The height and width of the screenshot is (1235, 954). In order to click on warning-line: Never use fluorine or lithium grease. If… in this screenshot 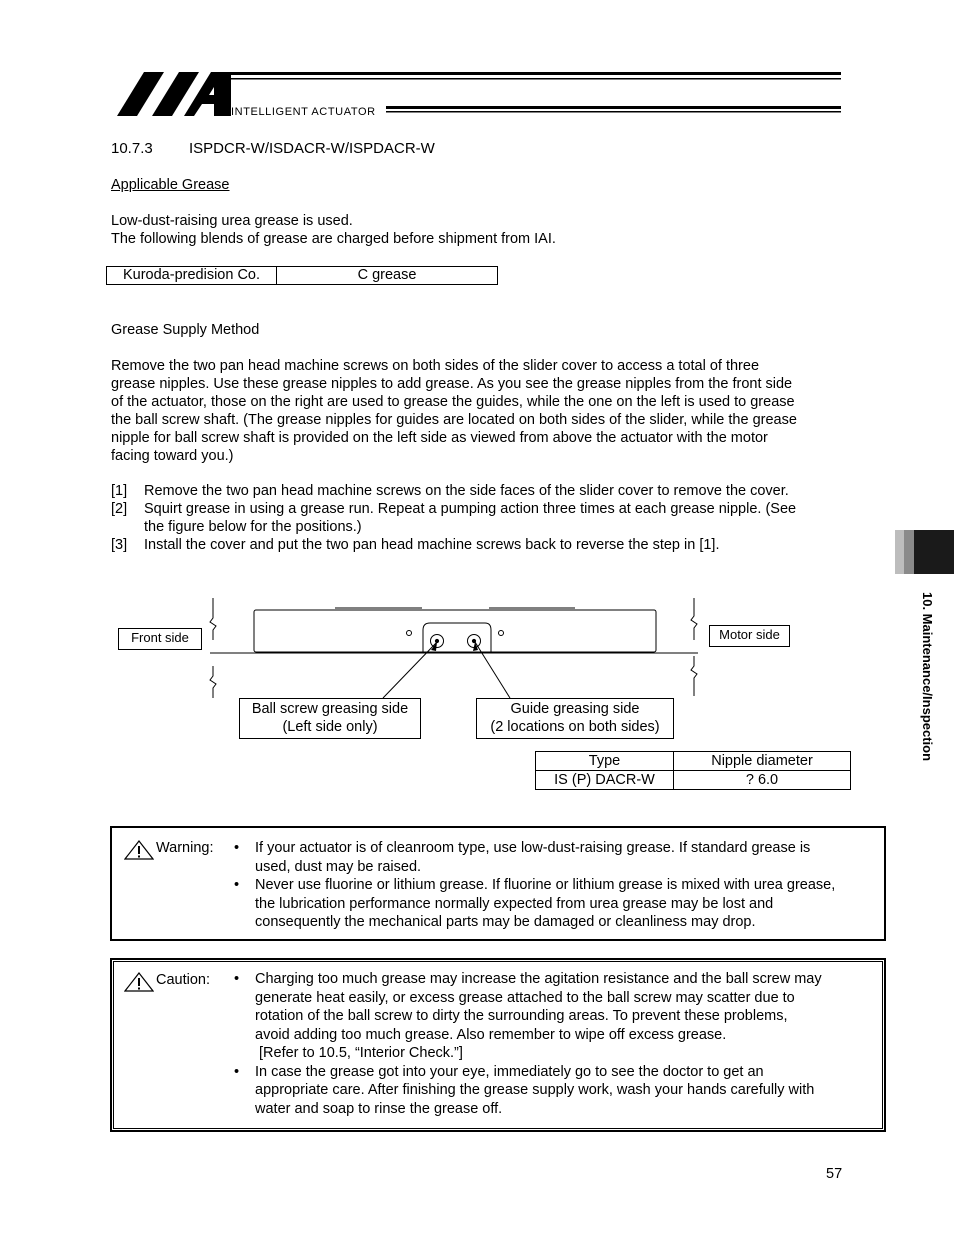, I will do `click(545, 885)`.